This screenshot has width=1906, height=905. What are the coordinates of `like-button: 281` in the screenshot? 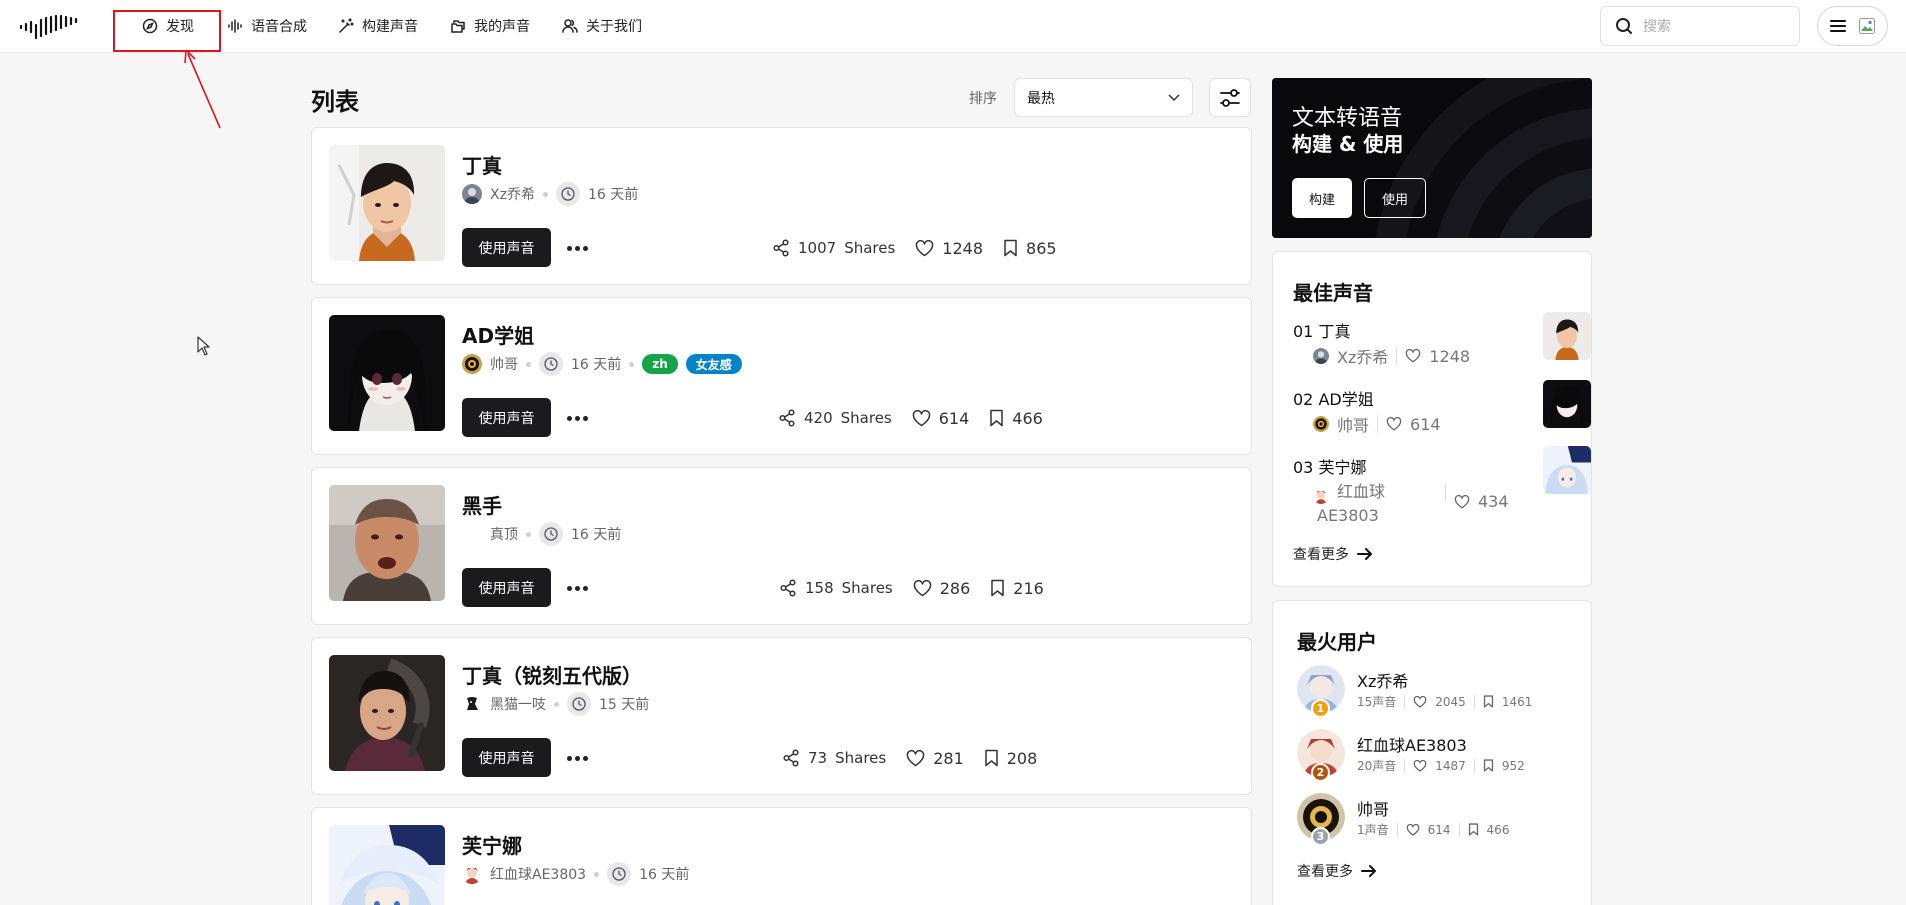 It's located at (935, 758).